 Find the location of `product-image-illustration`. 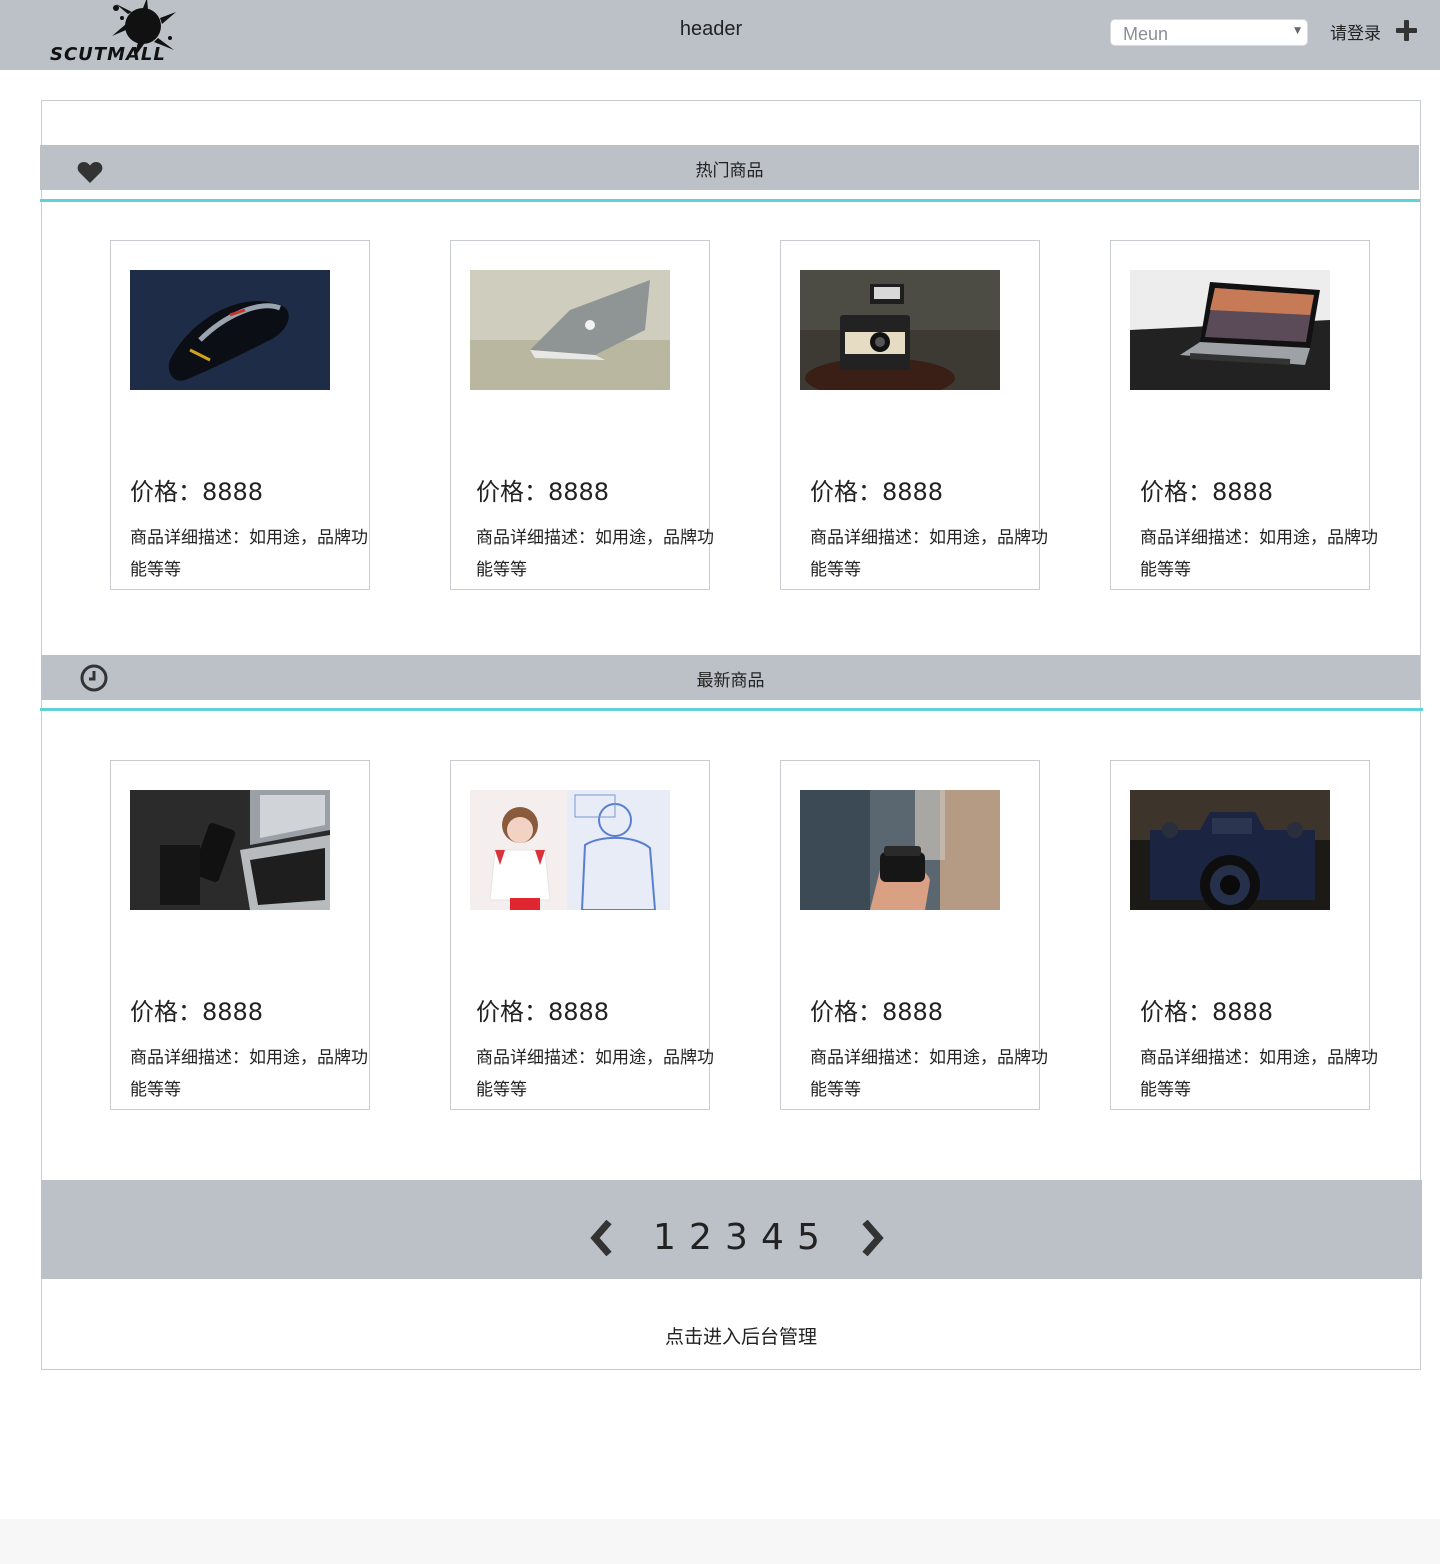

product-image-illustration is located at coordinates (570, 850).